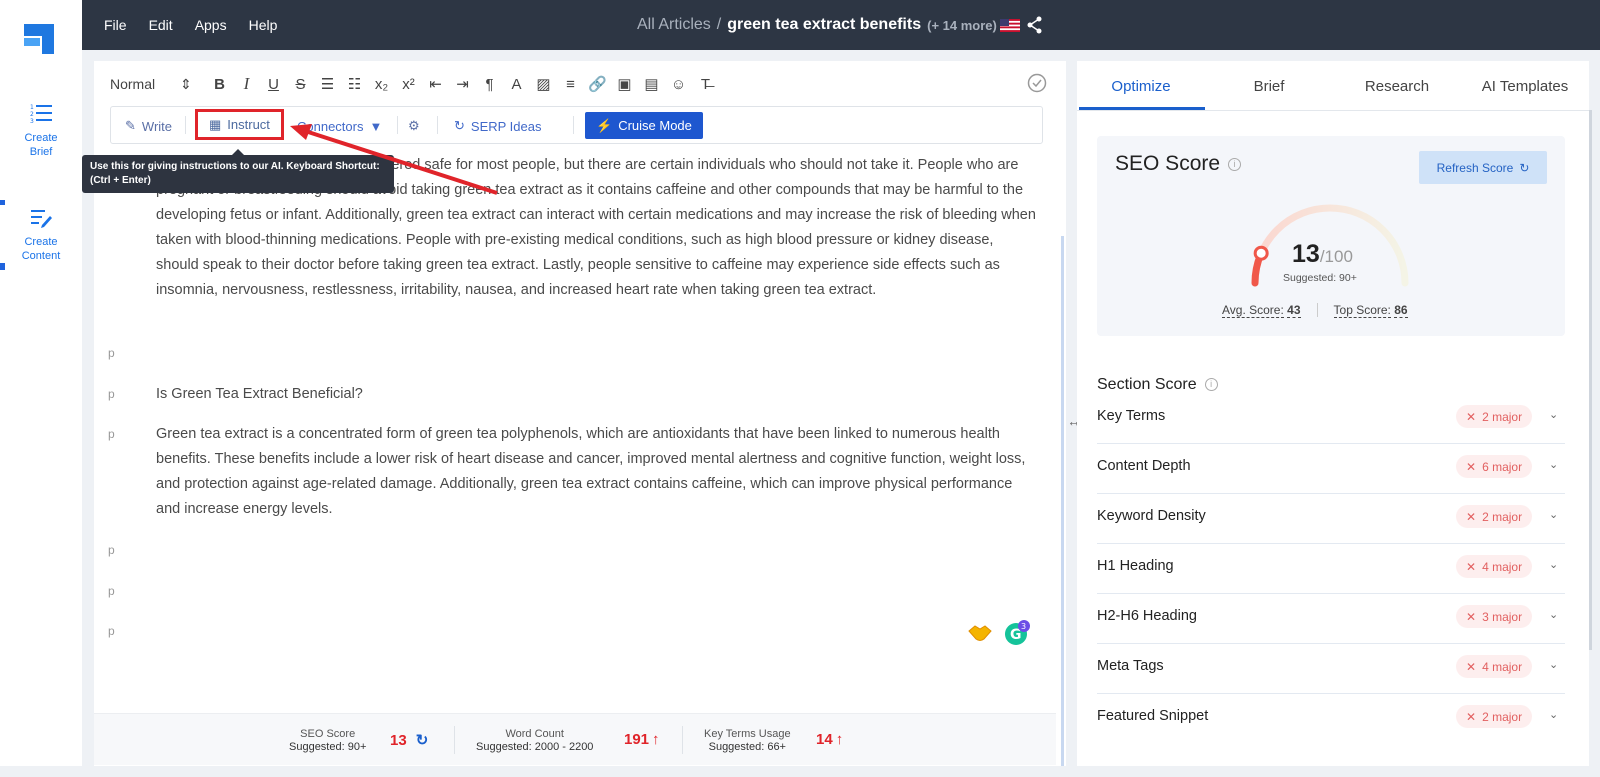  What do you see at coordinates (41, 152) in the screenshot?
I see `rail-label: Brief` at bounding box center [41, 152].